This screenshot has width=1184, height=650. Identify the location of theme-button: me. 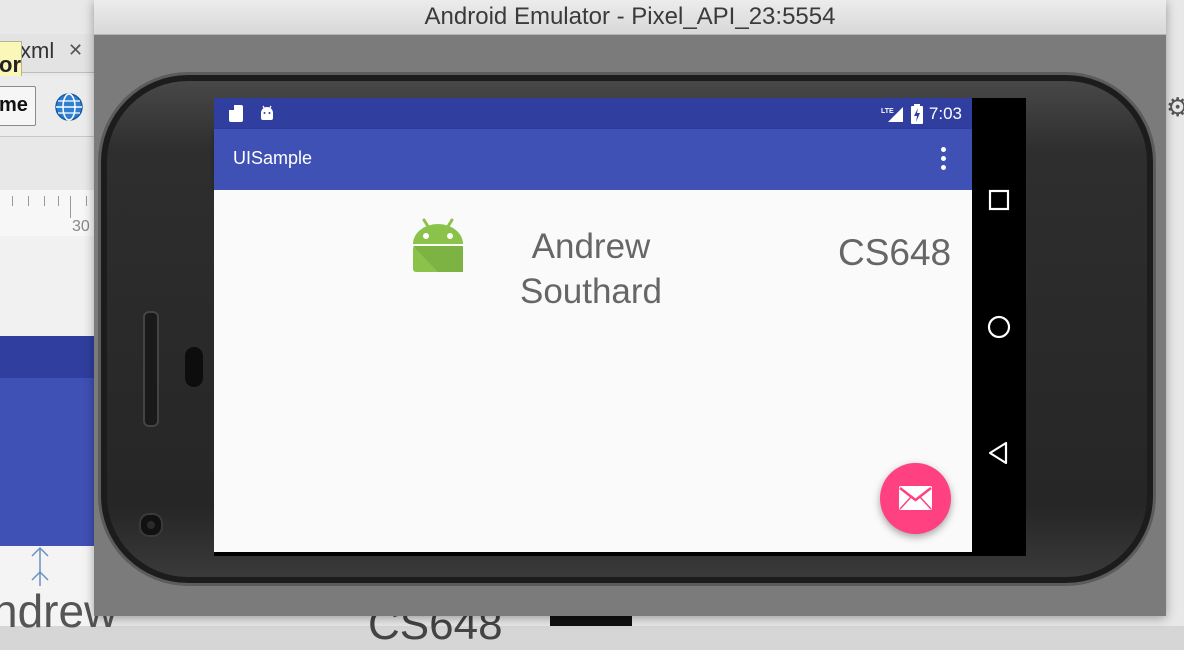
(18, 106).